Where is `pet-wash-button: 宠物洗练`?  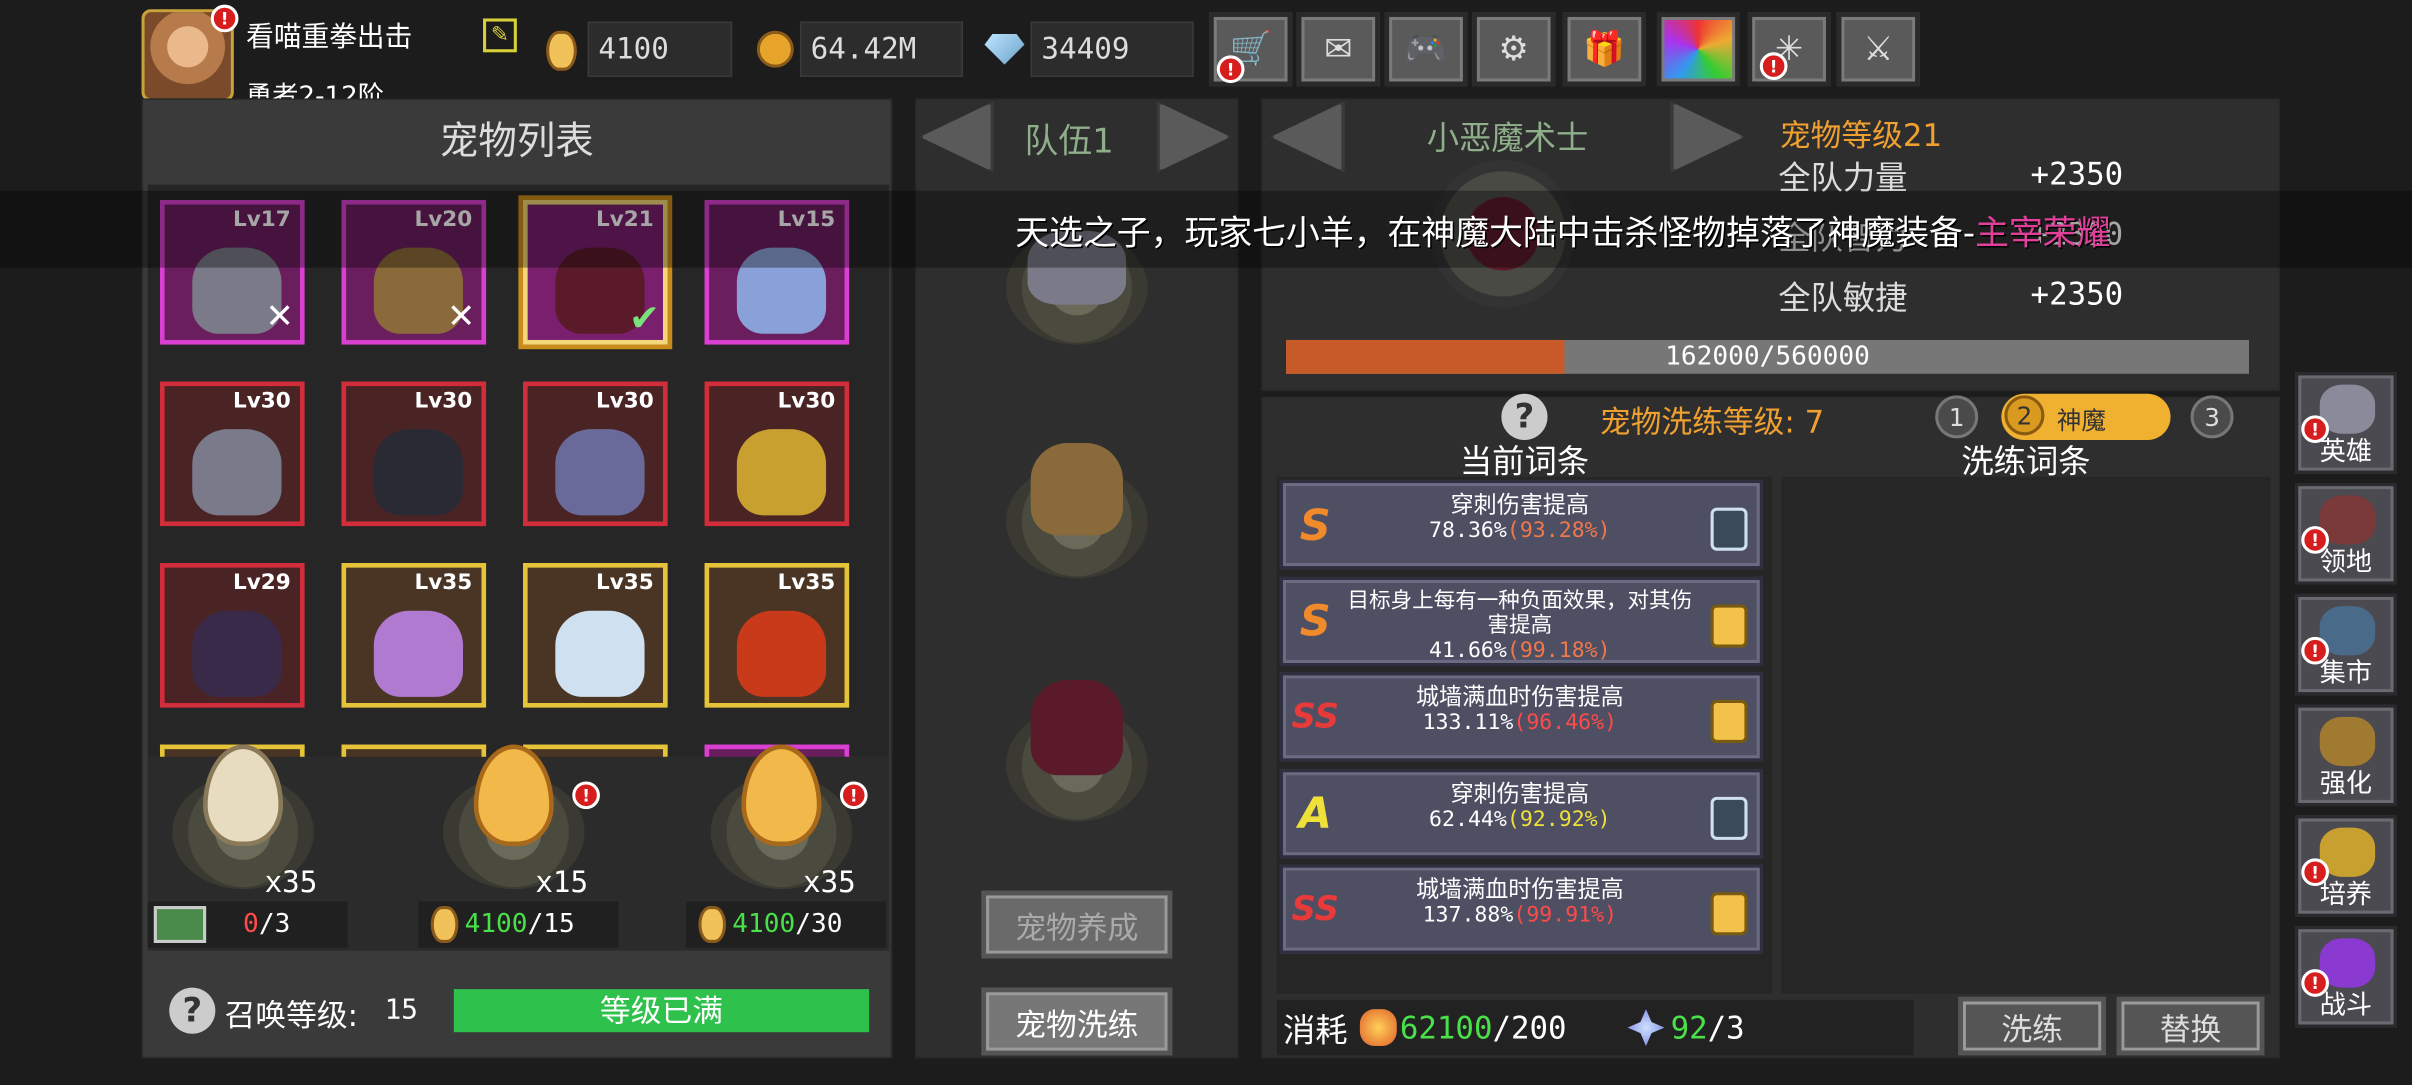 pet-wash-button: 宠物洗练 is located at coordinates (1077, 1021).